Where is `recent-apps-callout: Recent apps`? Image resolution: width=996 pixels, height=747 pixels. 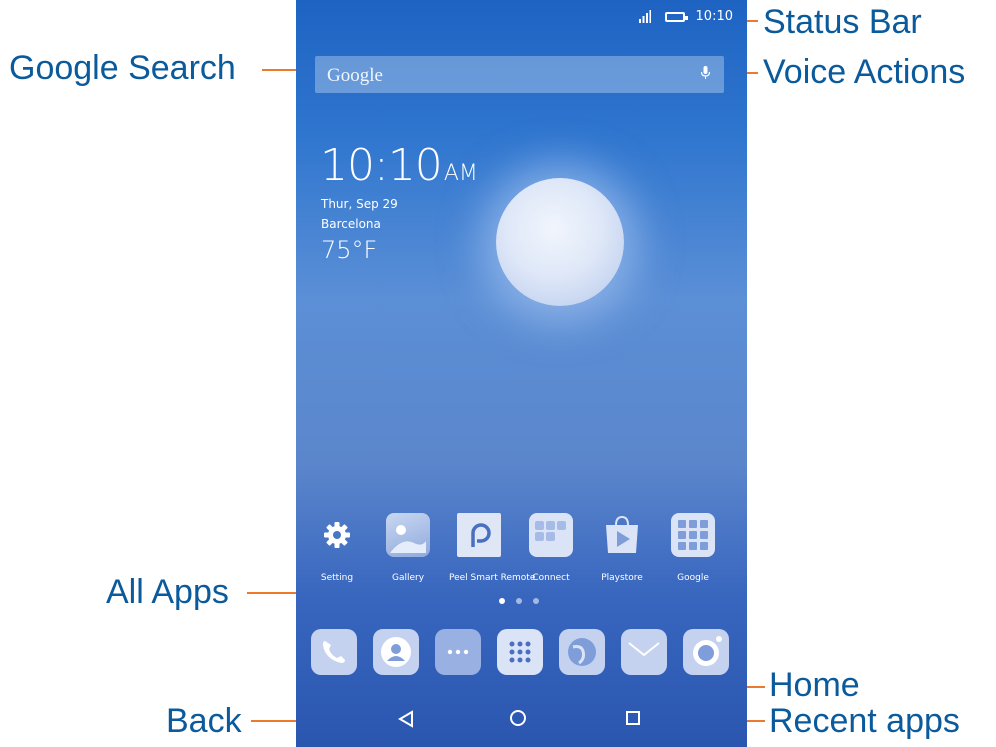
recent-apps-callout: Recent apps is located at coordinates (864, 721).